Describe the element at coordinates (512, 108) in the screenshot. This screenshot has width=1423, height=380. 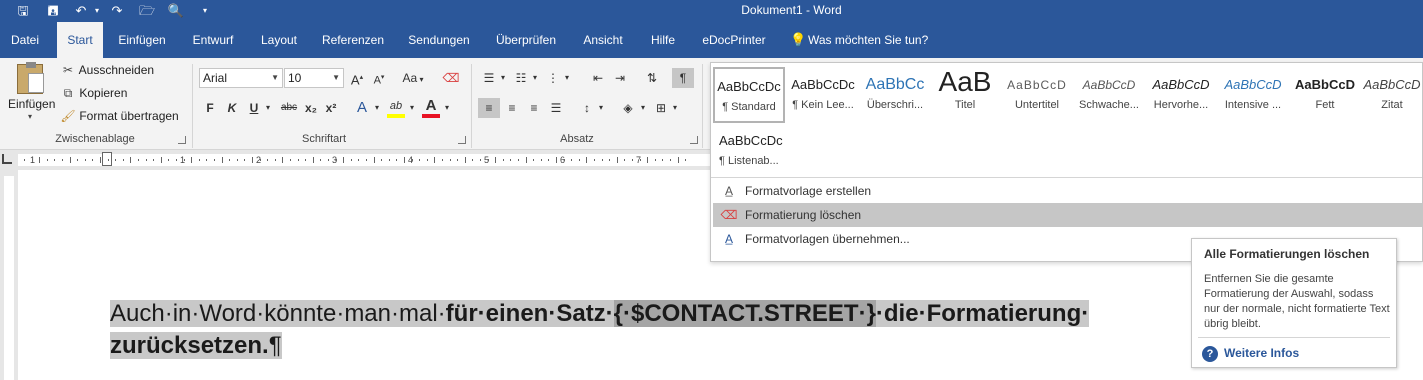
I see `align-center-button: ≡` at that location.